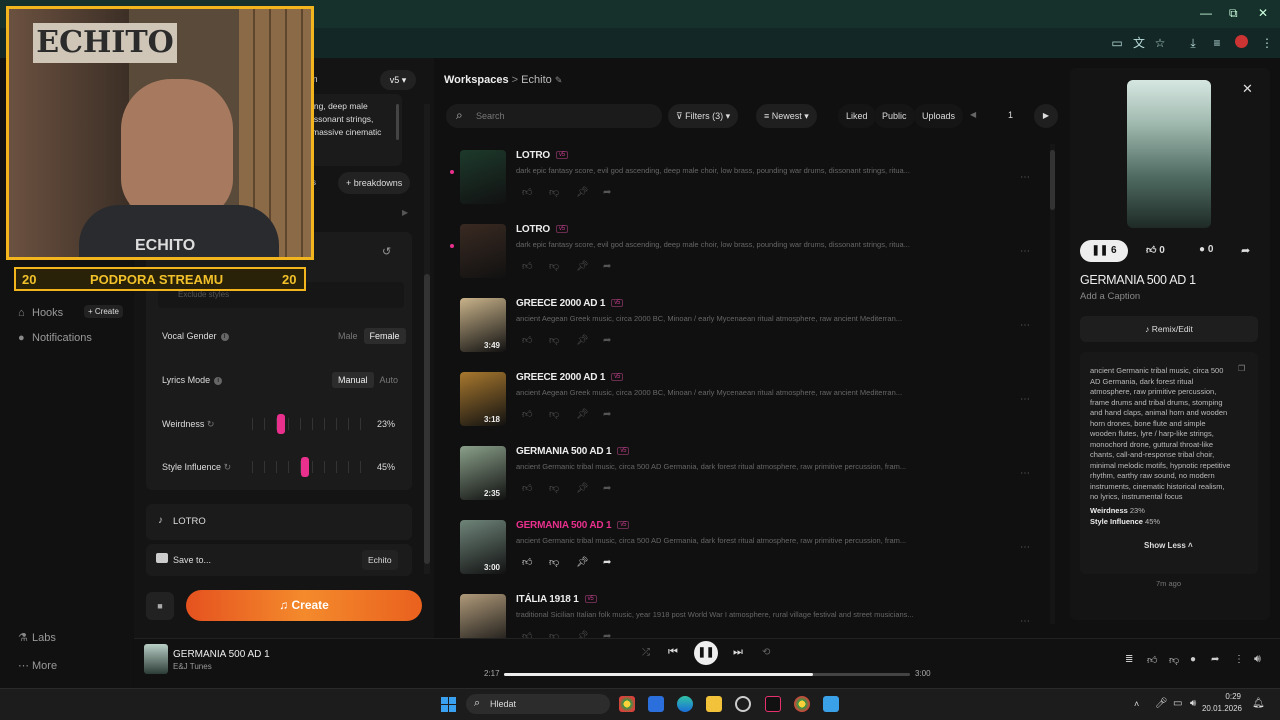 The height and width of the screenshot is (720, 1280). I want to click on list-scrollbar, so click(1052, 384).